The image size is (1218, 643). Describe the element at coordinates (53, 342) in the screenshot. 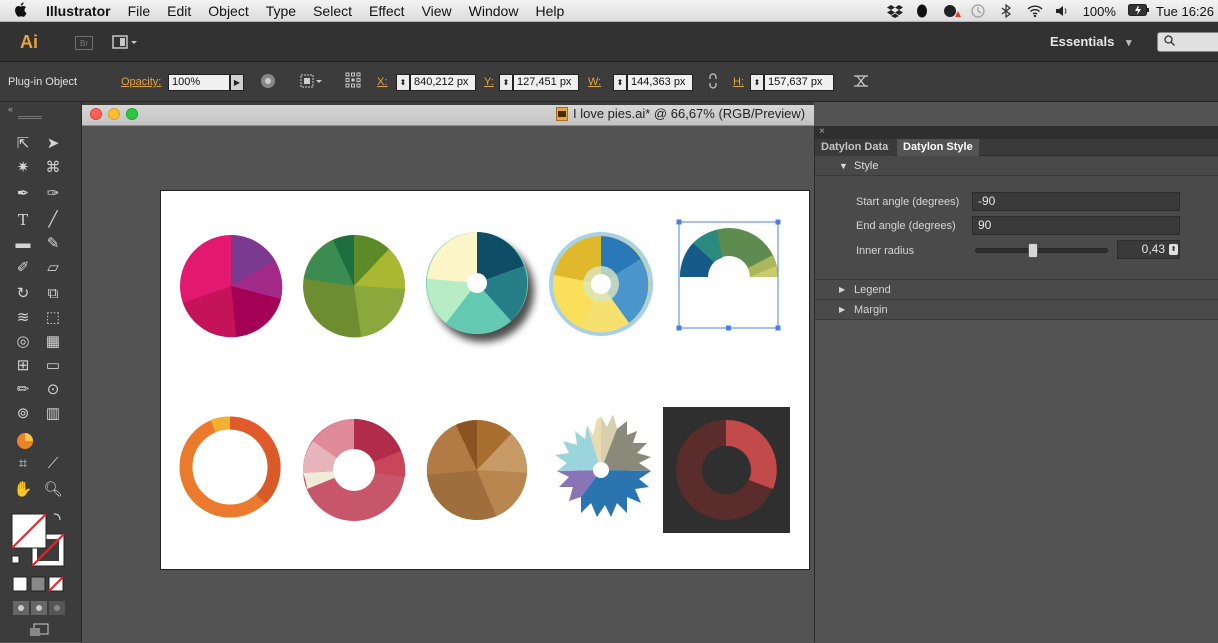

I see `perspective-grid-tool-icon: ▦` at that location.